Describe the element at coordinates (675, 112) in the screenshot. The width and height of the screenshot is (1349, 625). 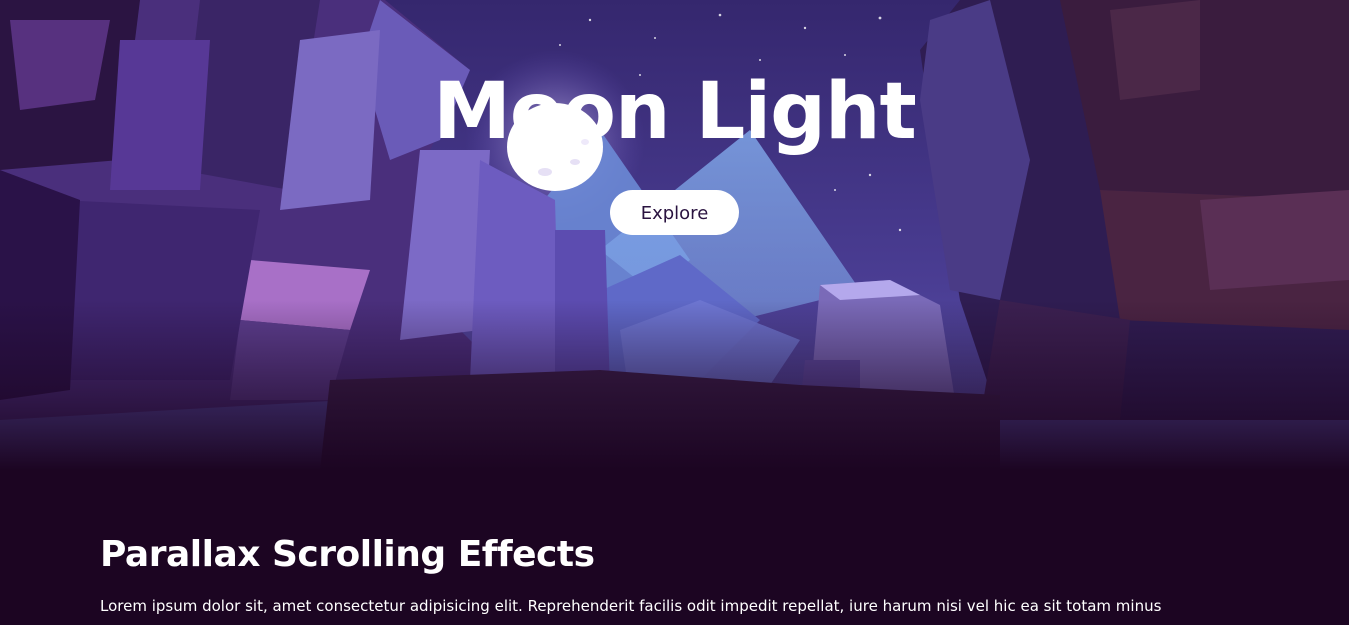
I see `hero-title: Moon Light` at that location.